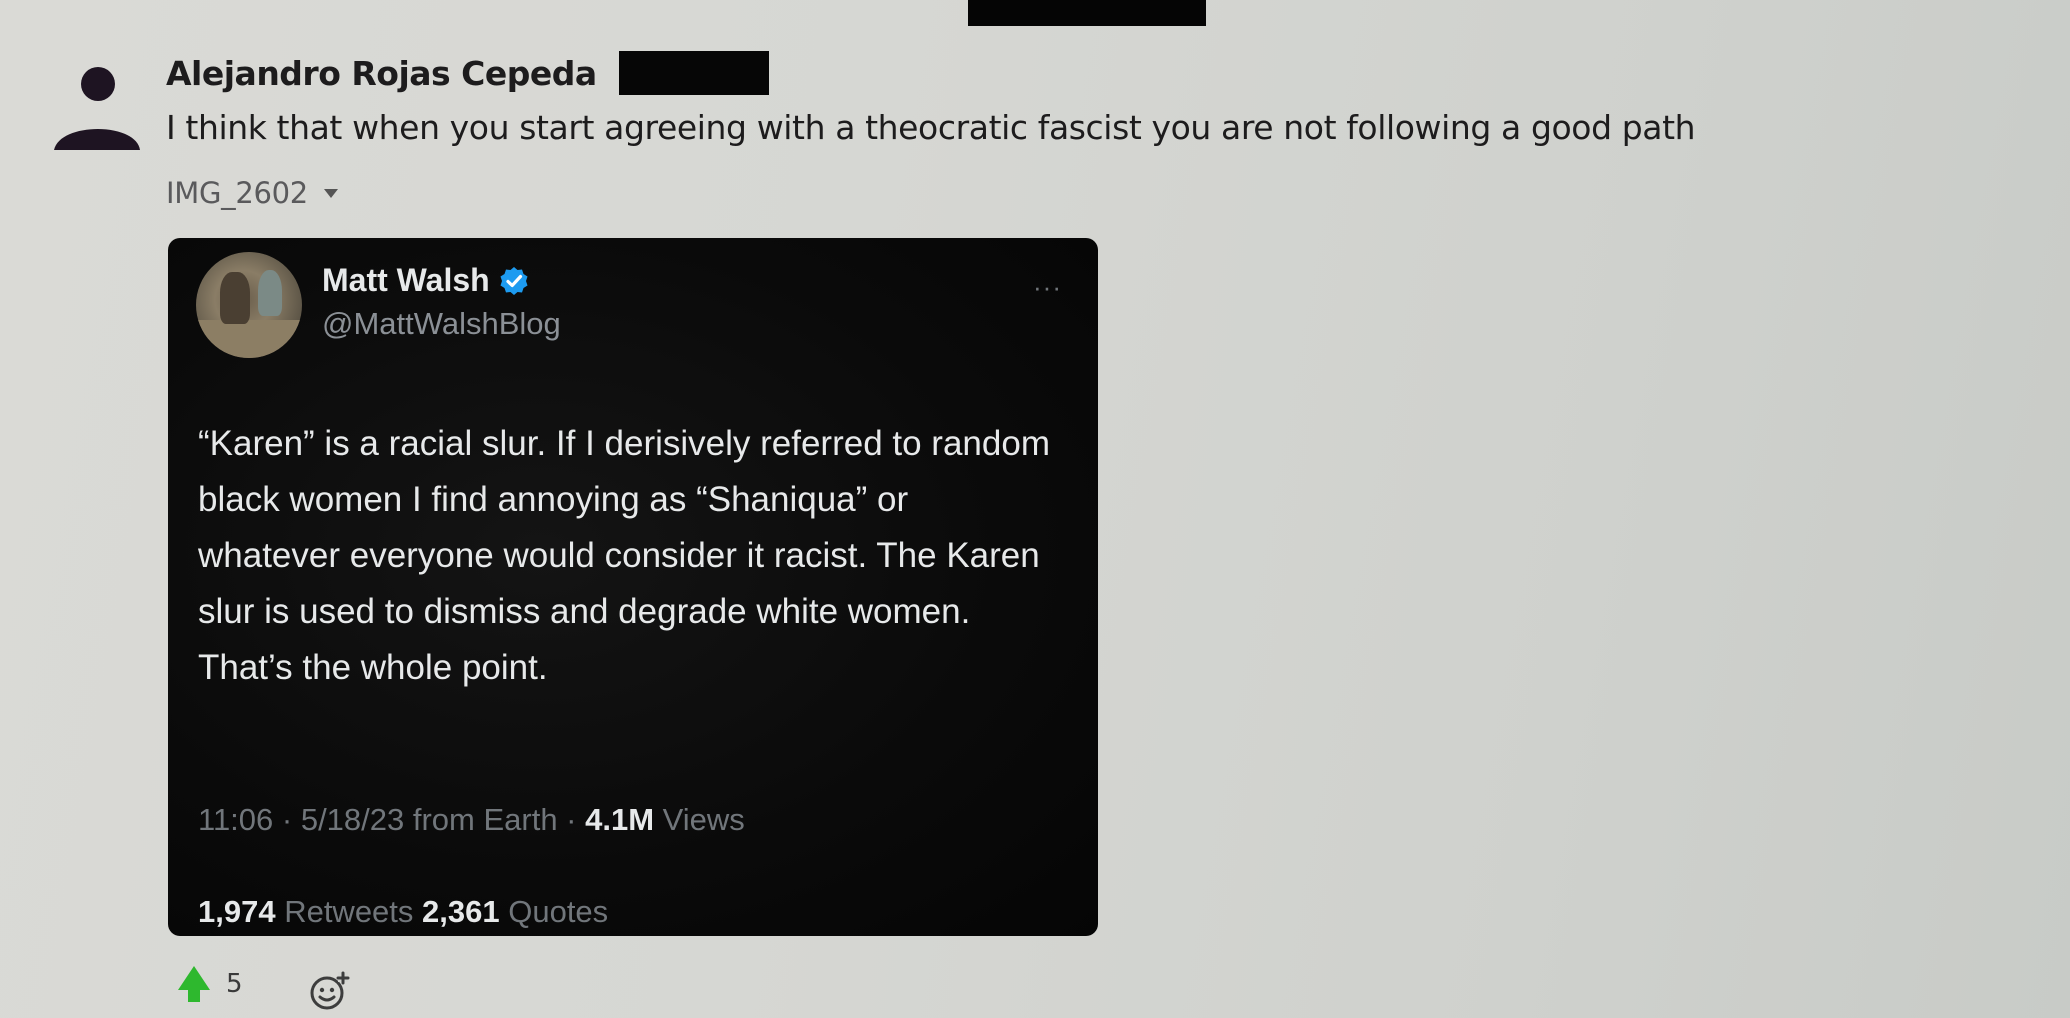 The width and height of the screenshot is (2070, 1018). What do you see at coordinates (699, 819) in the screenshot?
I see `tweet-views-label: Views` at bounding box center [699, 819].